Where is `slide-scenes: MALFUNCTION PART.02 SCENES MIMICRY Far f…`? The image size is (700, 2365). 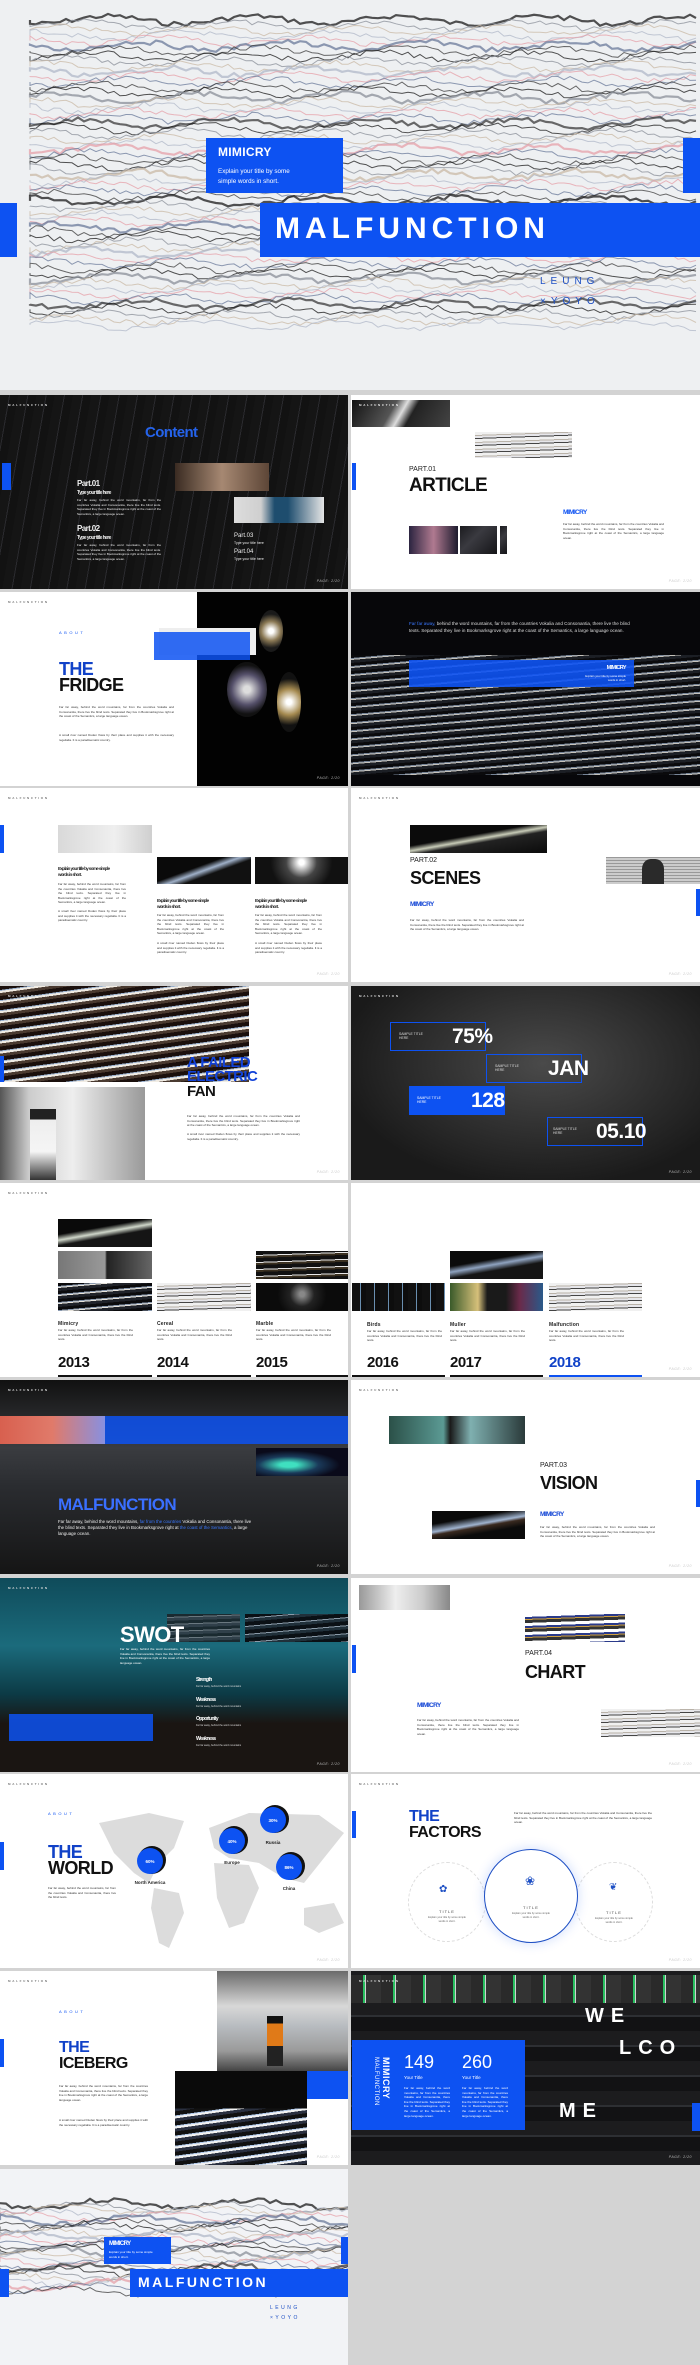 slide-scenes: MALFUNCTION PART.02 SCENES MIMICRY Far f… is located at coordinates (525, 885).